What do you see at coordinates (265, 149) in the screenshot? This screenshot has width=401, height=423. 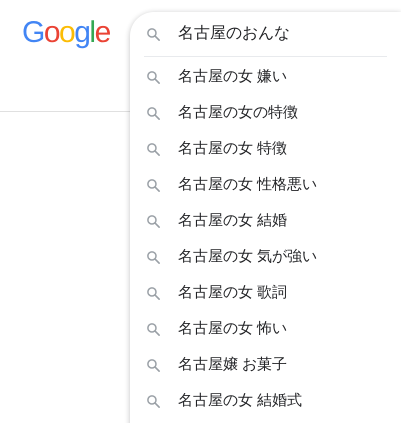 I see `suggestion-item: 名古屋の女 特徴` at bounding box center [265, 149].